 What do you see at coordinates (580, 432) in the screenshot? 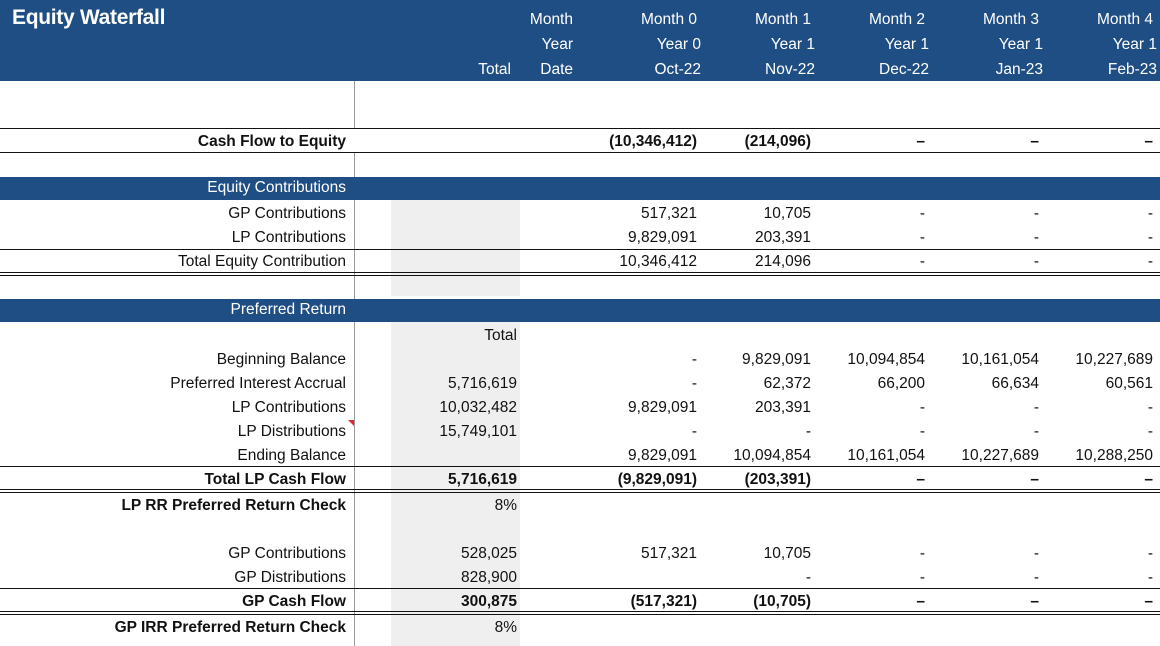
I see `lp-distributions-row: LP Distributions 15,749,101 - - - - -` at bounding box center [580, 432].